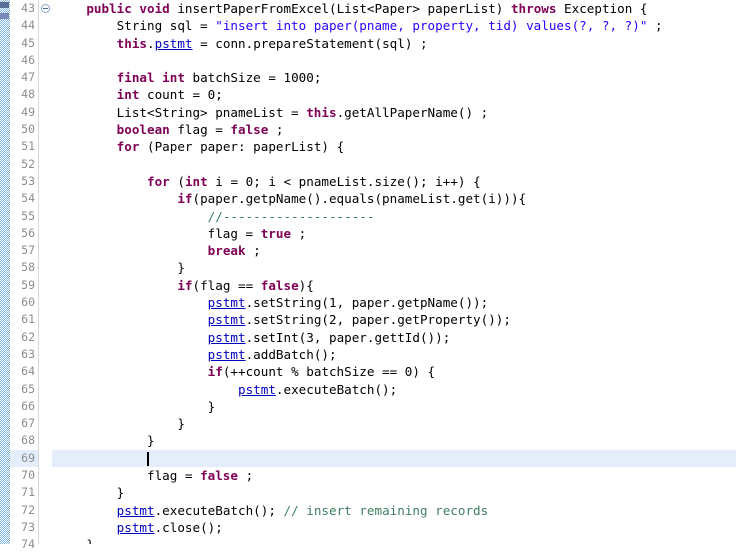  Describe the element at coordinates (246, 147) in the screenshot. I see `code-token-plain: (Paper paper: paperList) {` at that location.